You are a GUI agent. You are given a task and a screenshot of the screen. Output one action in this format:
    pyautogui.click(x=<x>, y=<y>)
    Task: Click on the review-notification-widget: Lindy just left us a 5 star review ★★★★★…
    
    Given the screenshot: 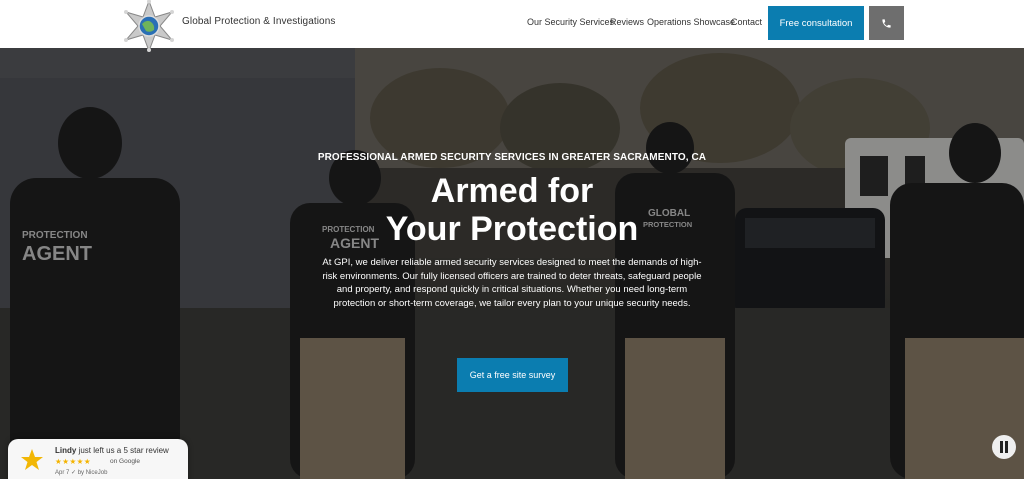 What is the action you would take?
    pyautogui.click(x=98, y=459)
    